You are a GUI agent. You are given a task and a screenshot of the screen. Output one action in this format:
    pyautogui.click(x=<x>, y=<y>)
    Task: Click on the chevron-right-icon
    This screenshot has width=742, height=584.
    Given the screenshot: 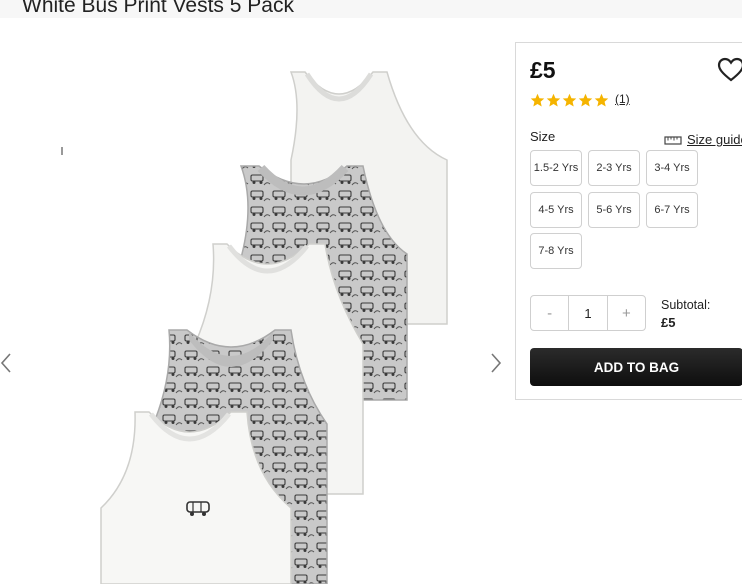 What is the action you would take?
    pyautogui.click(x=496, y=363)
    